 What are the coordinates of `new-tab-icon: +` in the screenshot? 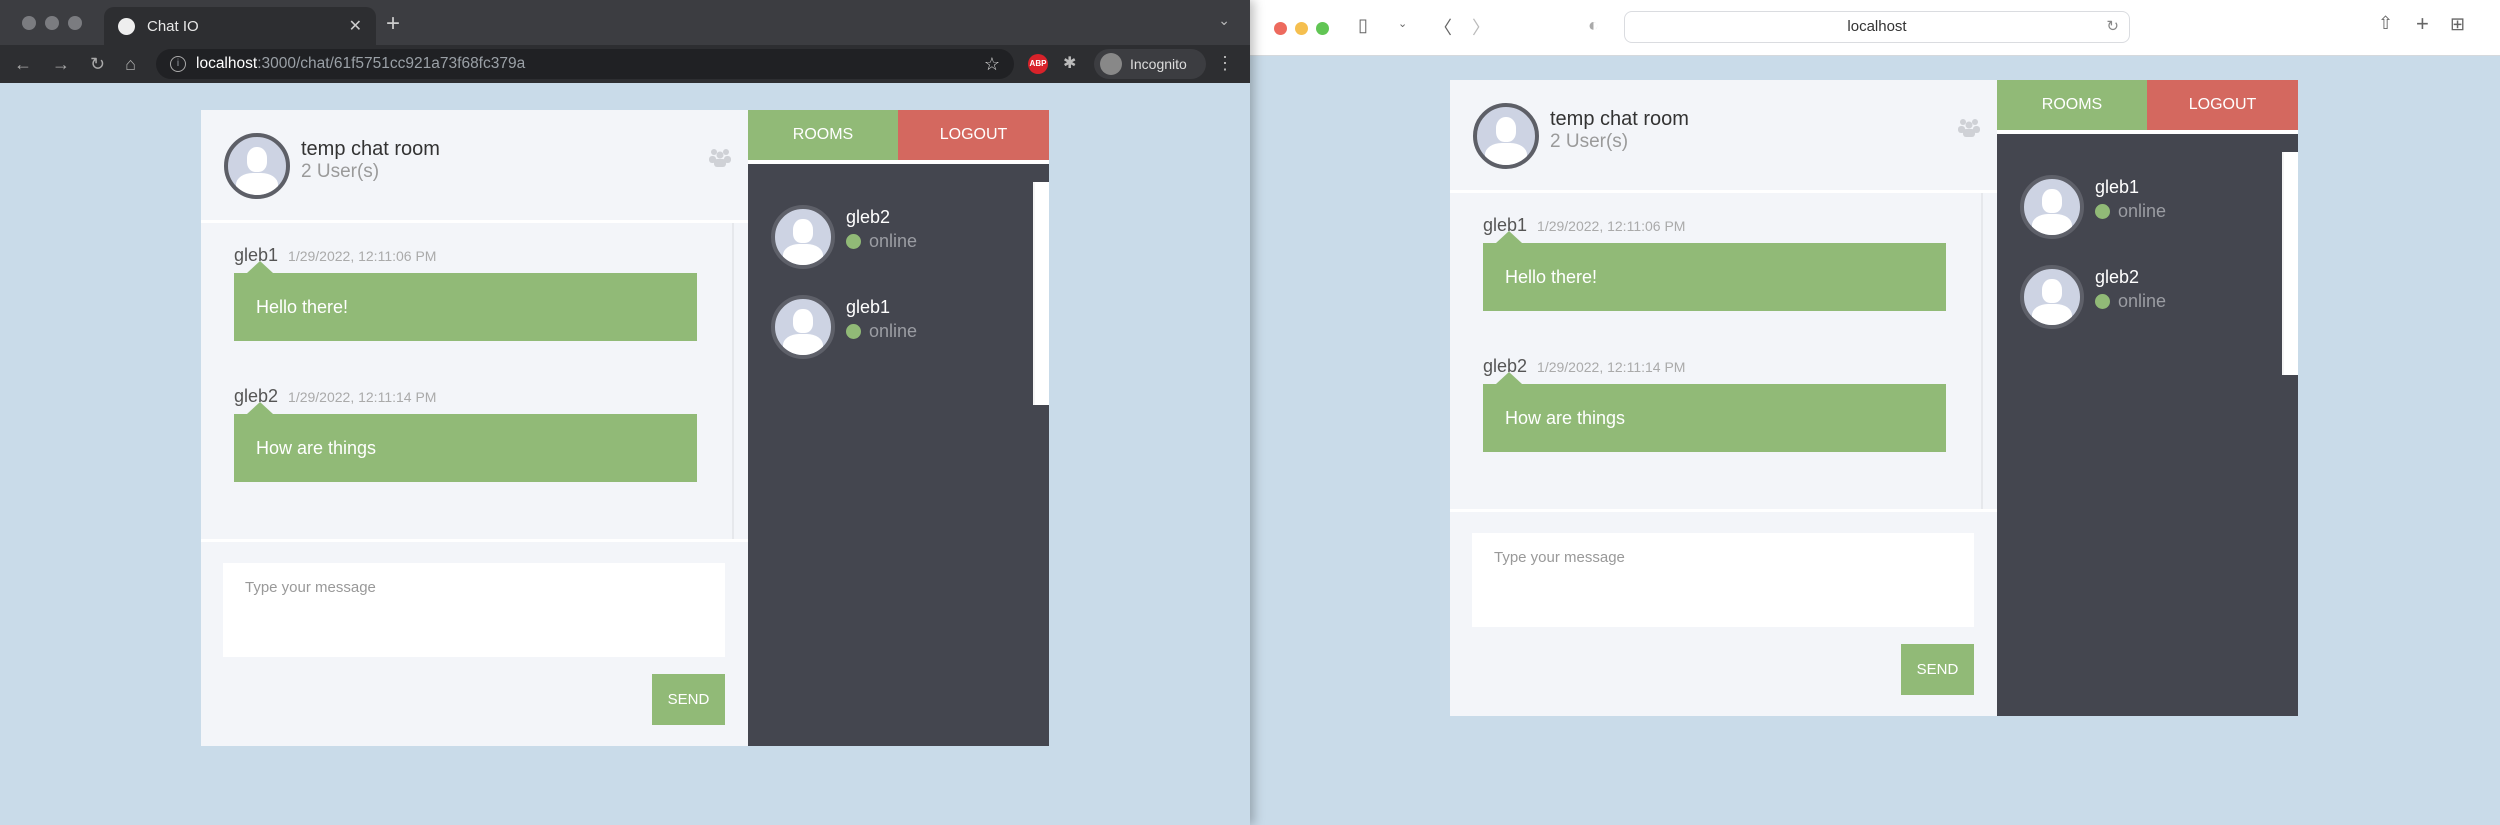 It's located at (2422, 24).